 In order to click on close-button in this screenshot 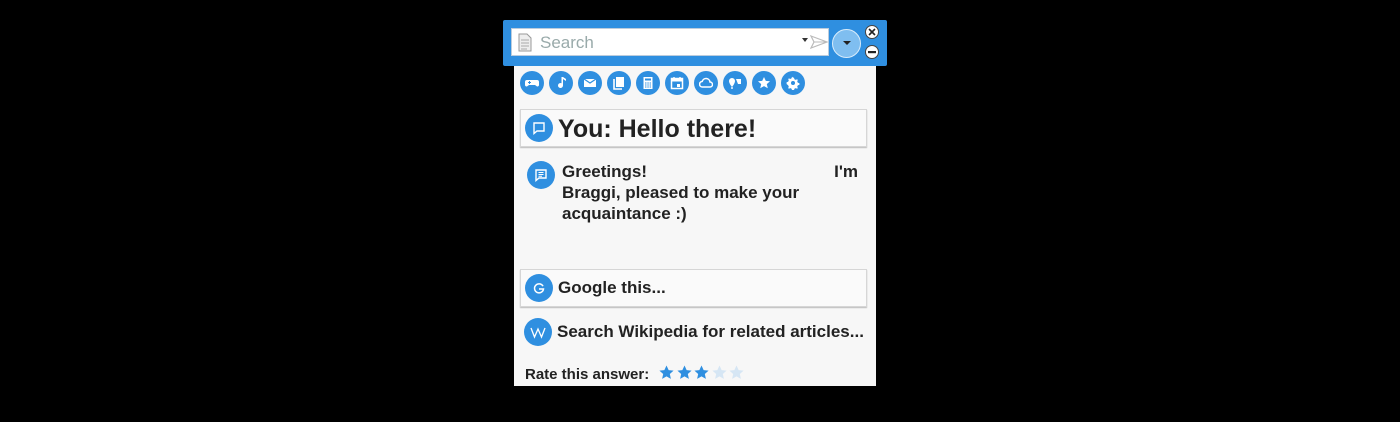, I will do `click(872, 32)`.